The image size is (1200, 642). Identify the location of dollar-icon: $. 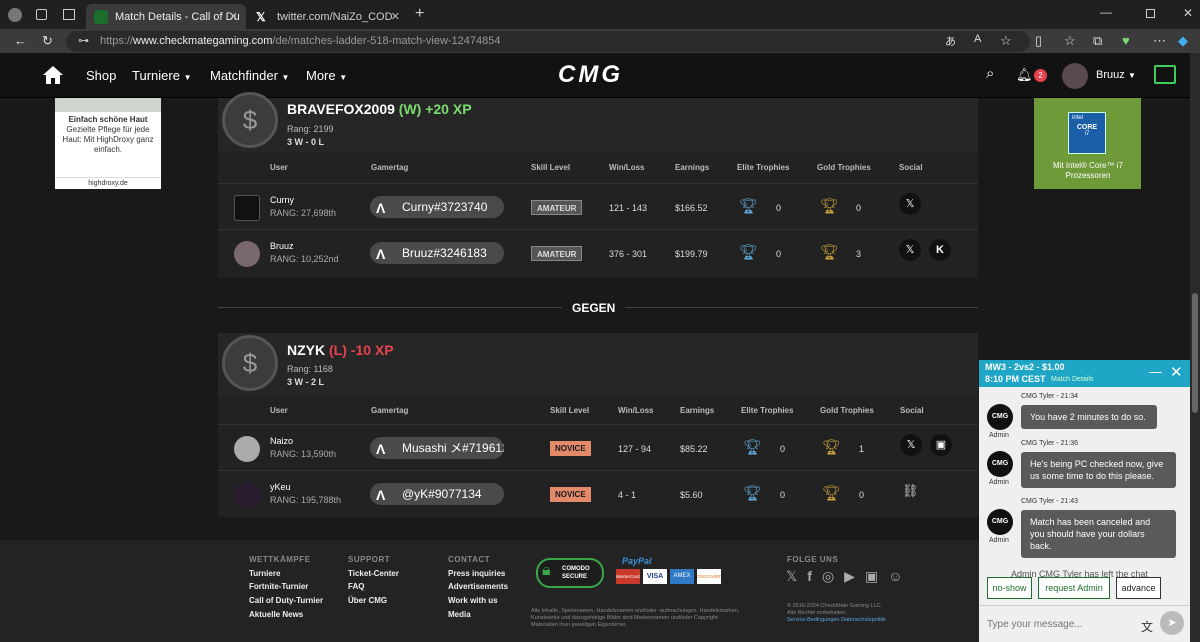
(250, 120).